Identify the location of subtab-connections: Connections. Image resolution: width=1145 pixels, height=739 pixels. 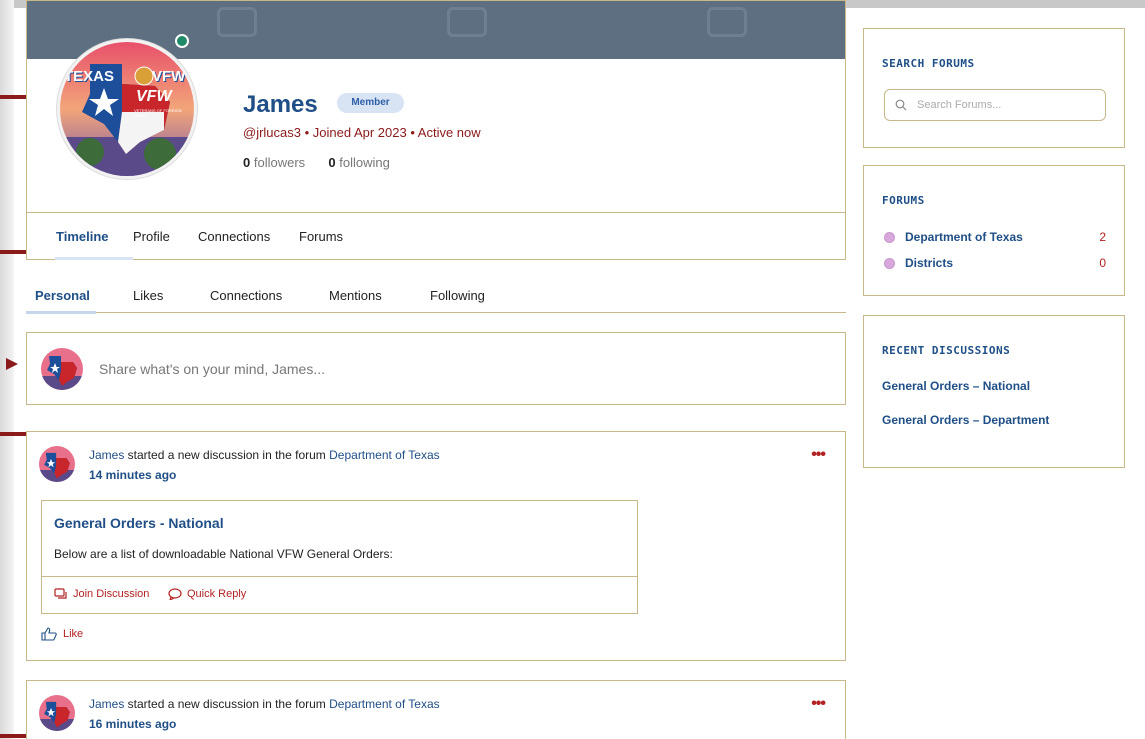
(246, 295).